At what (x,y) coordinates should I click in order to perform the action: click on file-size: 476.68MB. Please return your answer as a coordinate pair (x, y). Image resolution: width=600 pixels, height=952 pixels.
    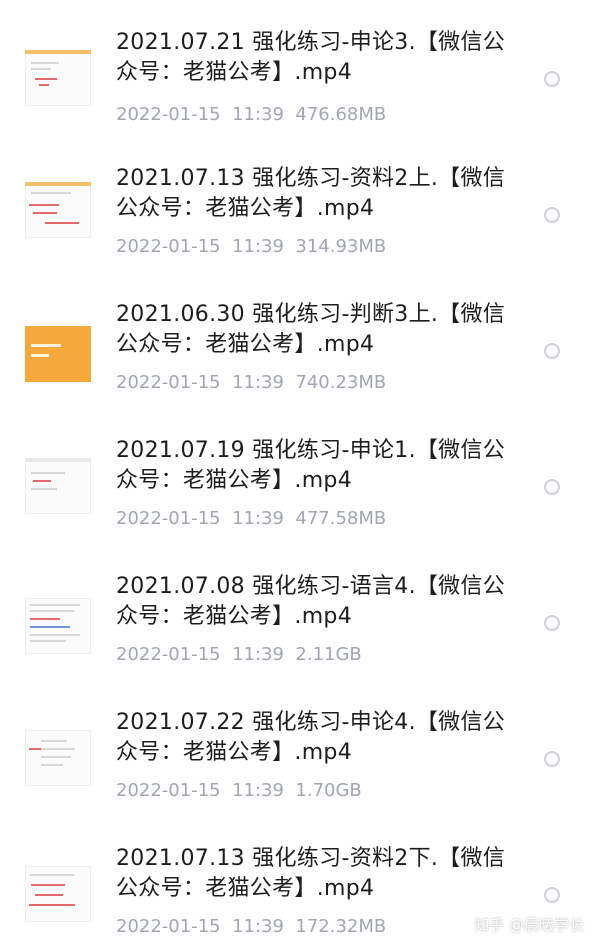
    Looking at the image, I should click on (341, 114).